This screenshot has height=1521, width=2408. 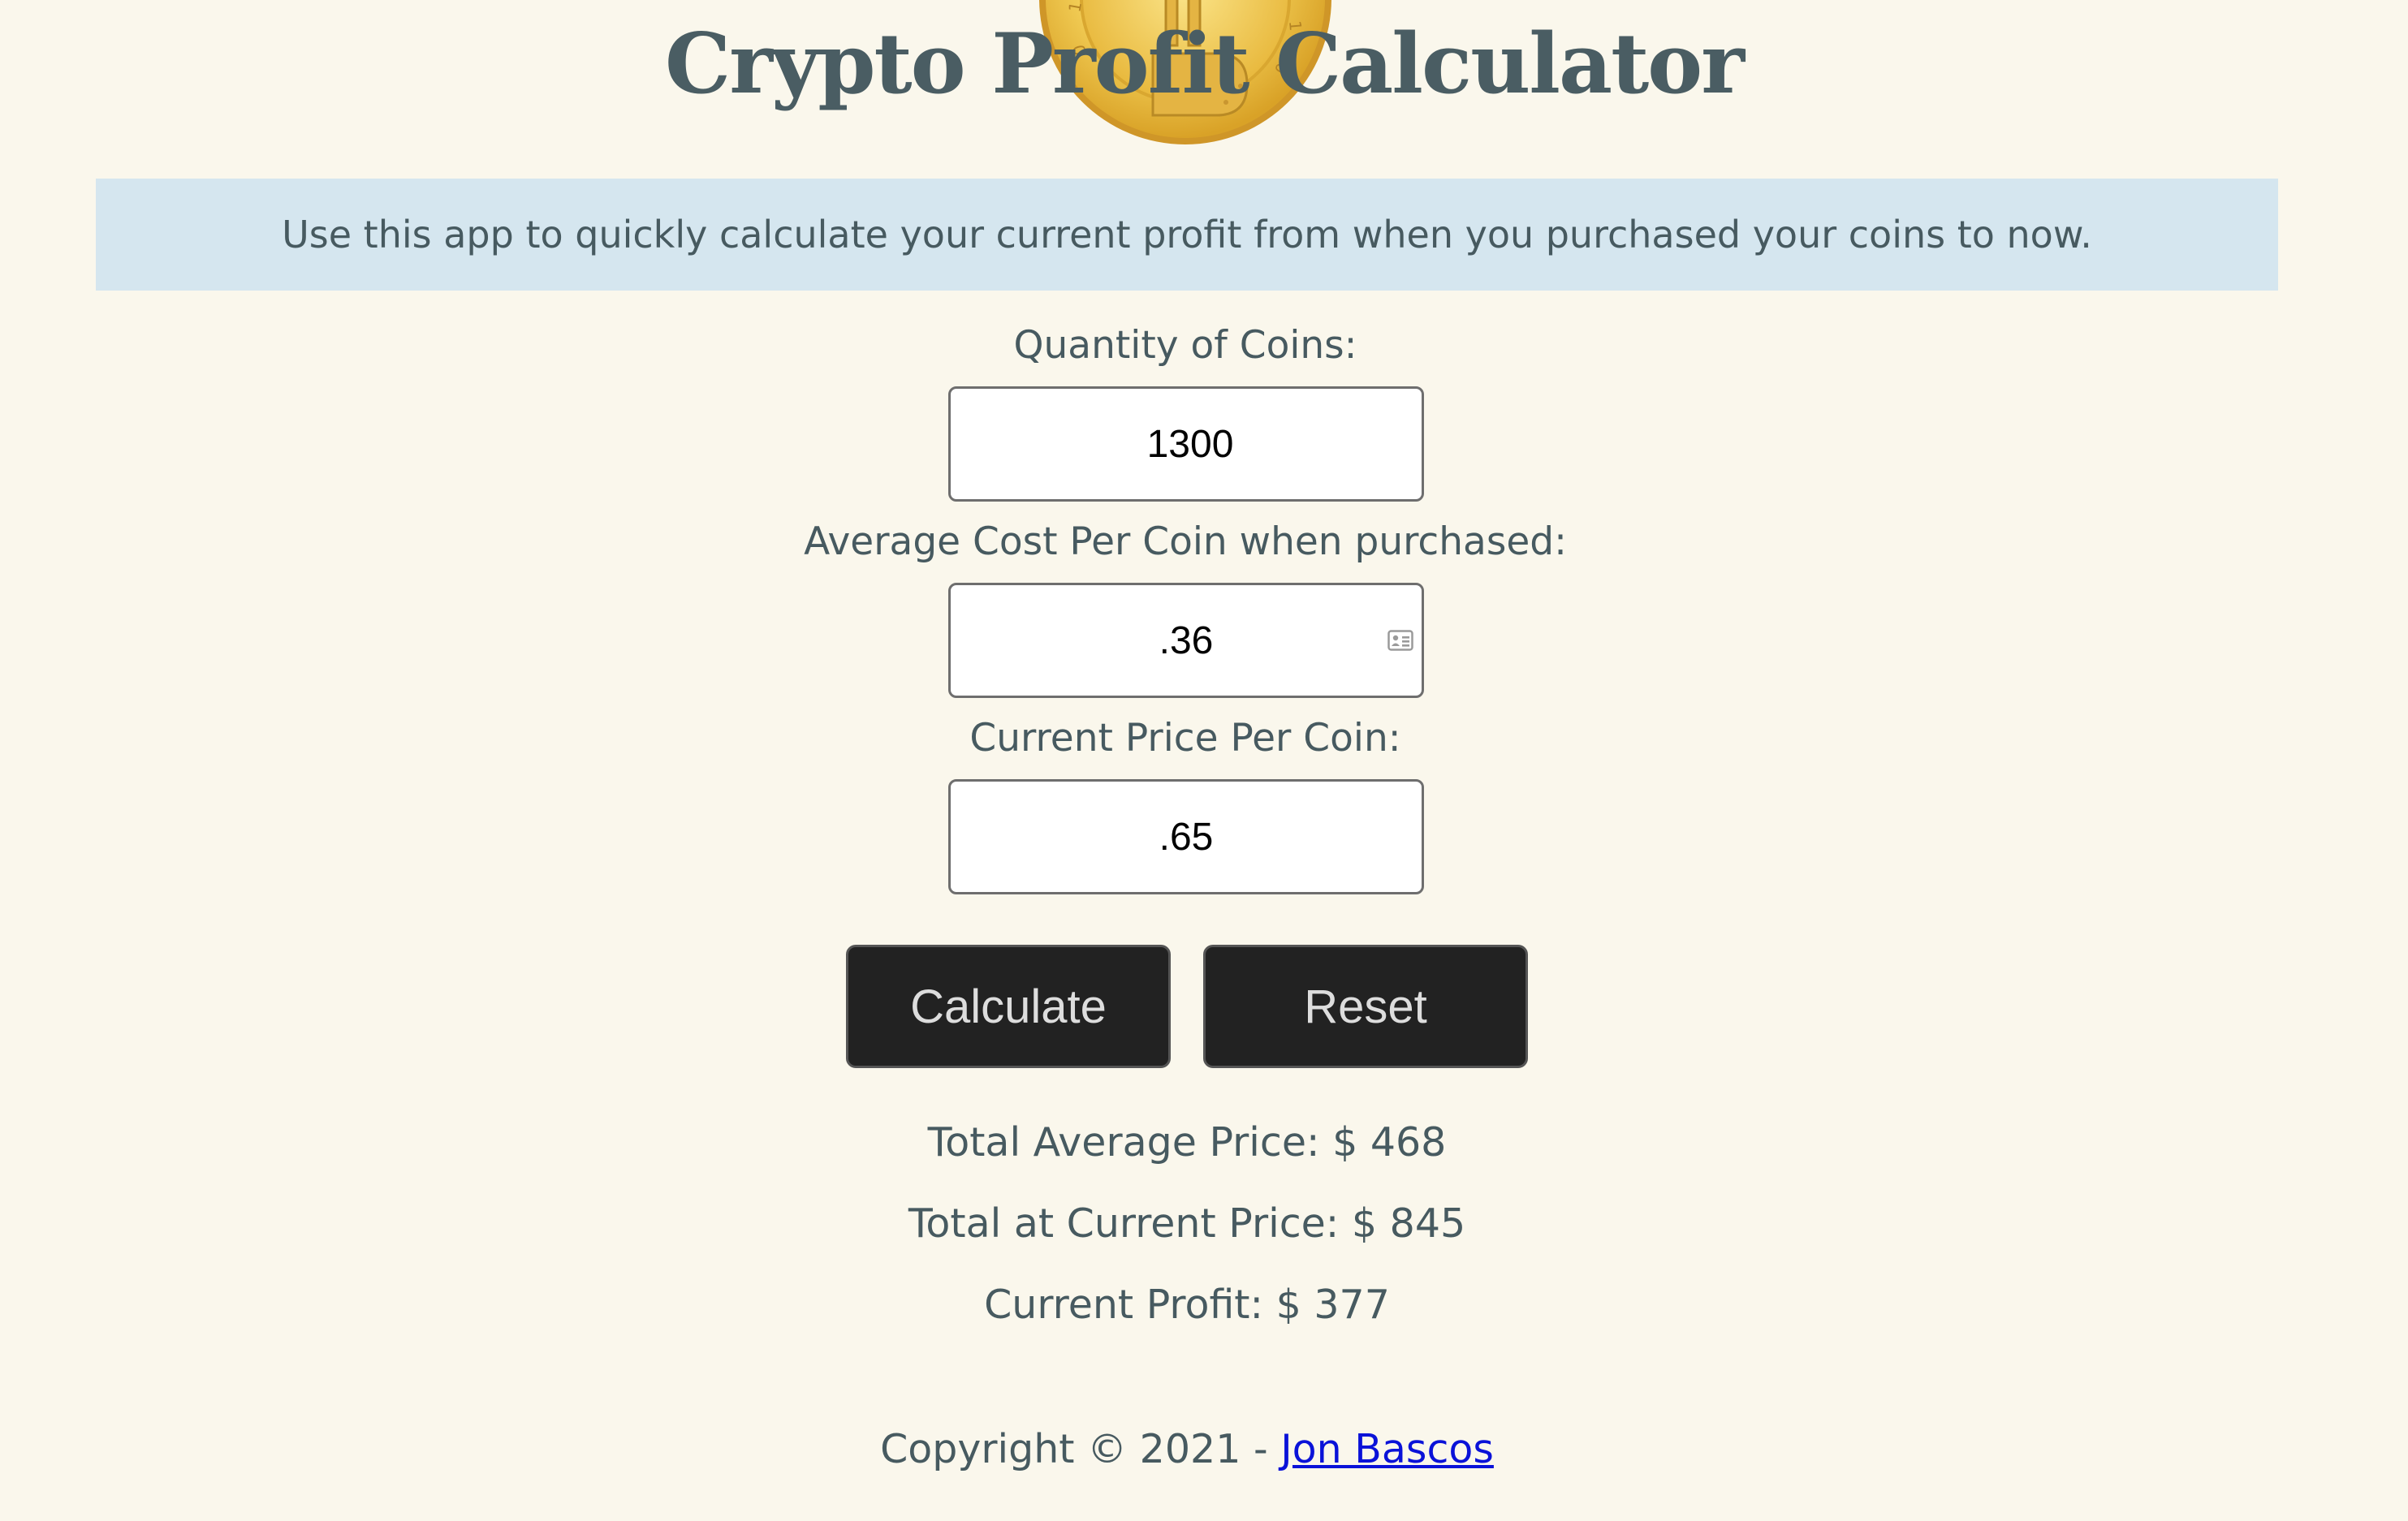 What do you see at coordinates (1187, 1223) in the screenshot?
I see `total-current-price: Total at Current Price: $ 845` at bounding box center [1187, 1223].